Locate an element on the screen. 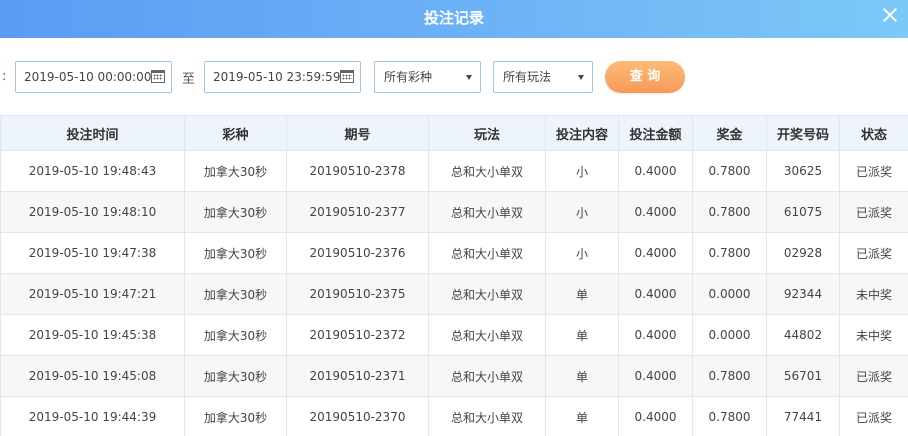 The image size is (908, 436). to-label: 至 is located at coordinates (189, 79).